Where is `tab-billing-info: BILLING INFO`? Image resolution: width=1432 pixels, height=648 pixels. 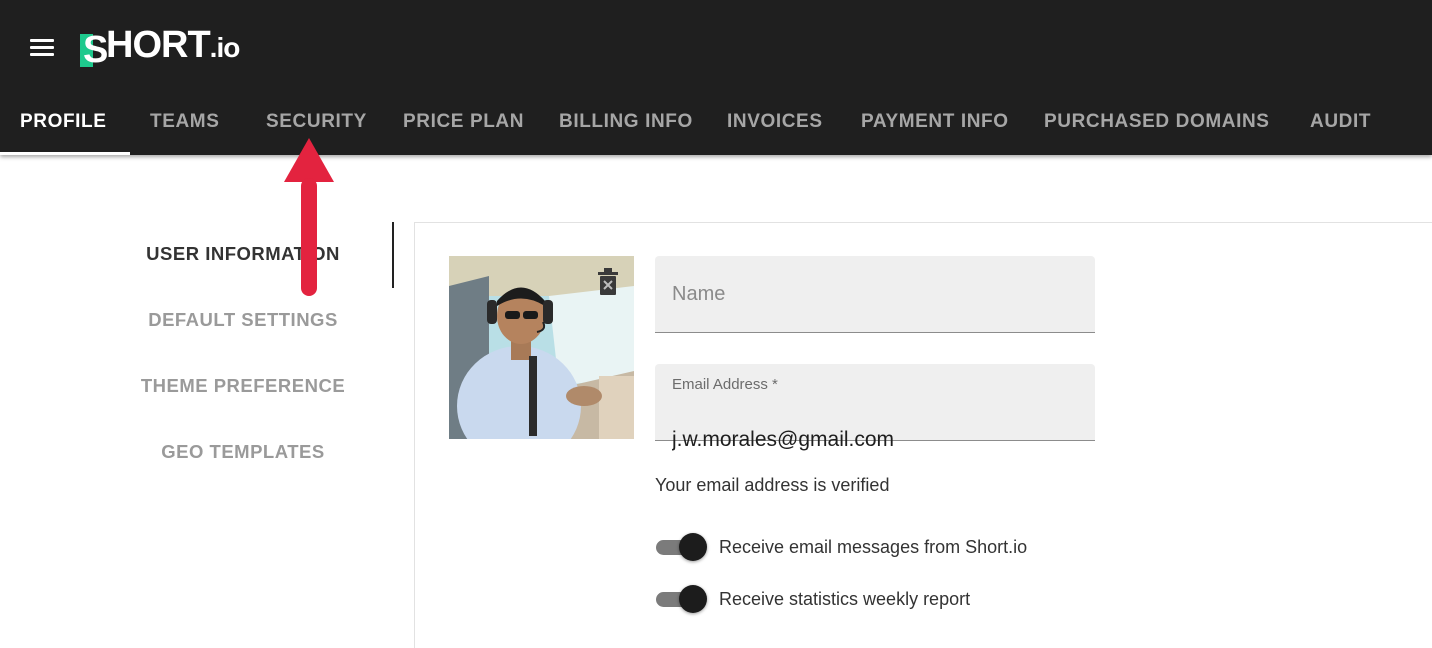 tab-billing-info: BILLING INFO is located at coordinates (626, 123).